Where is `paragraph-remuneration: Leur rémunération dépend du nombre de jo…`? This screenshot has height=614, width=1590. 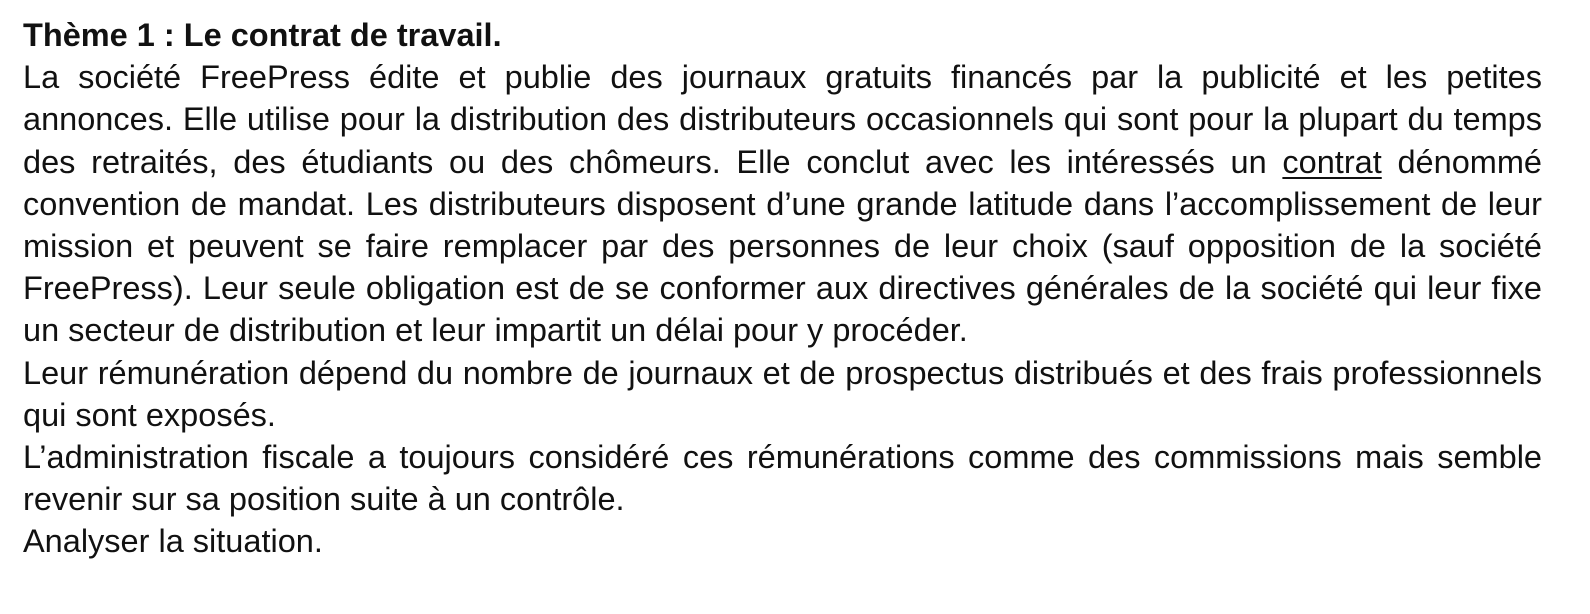
paragraph-remuneration: Leur rémunération dépend du nombre de jo… is located at coordinates (782, 393).